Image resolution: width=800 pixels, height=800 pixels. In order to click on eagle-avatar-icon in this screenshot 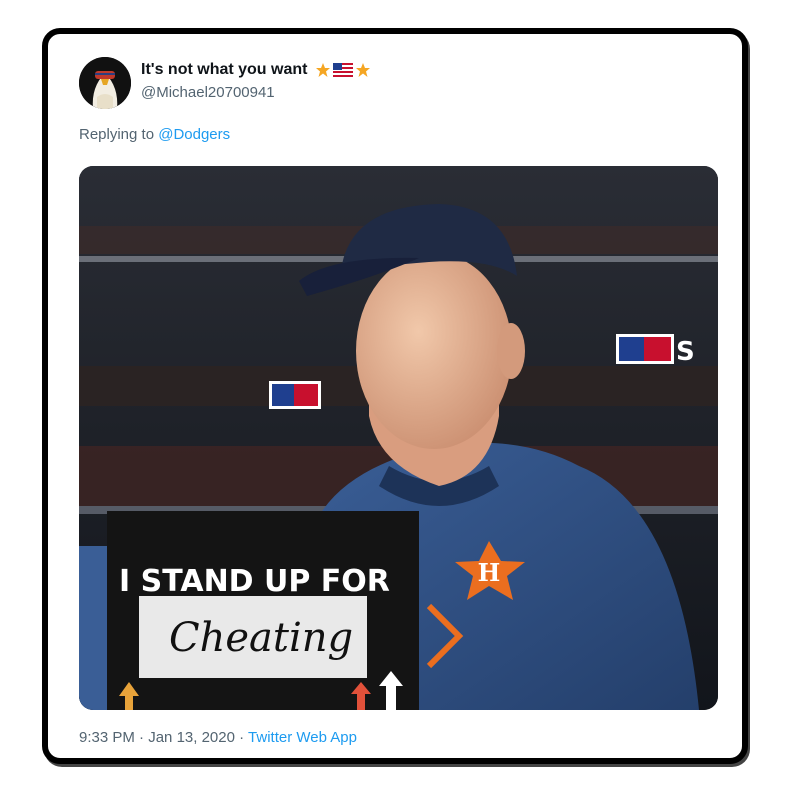, I will do `click(105, 83)`.